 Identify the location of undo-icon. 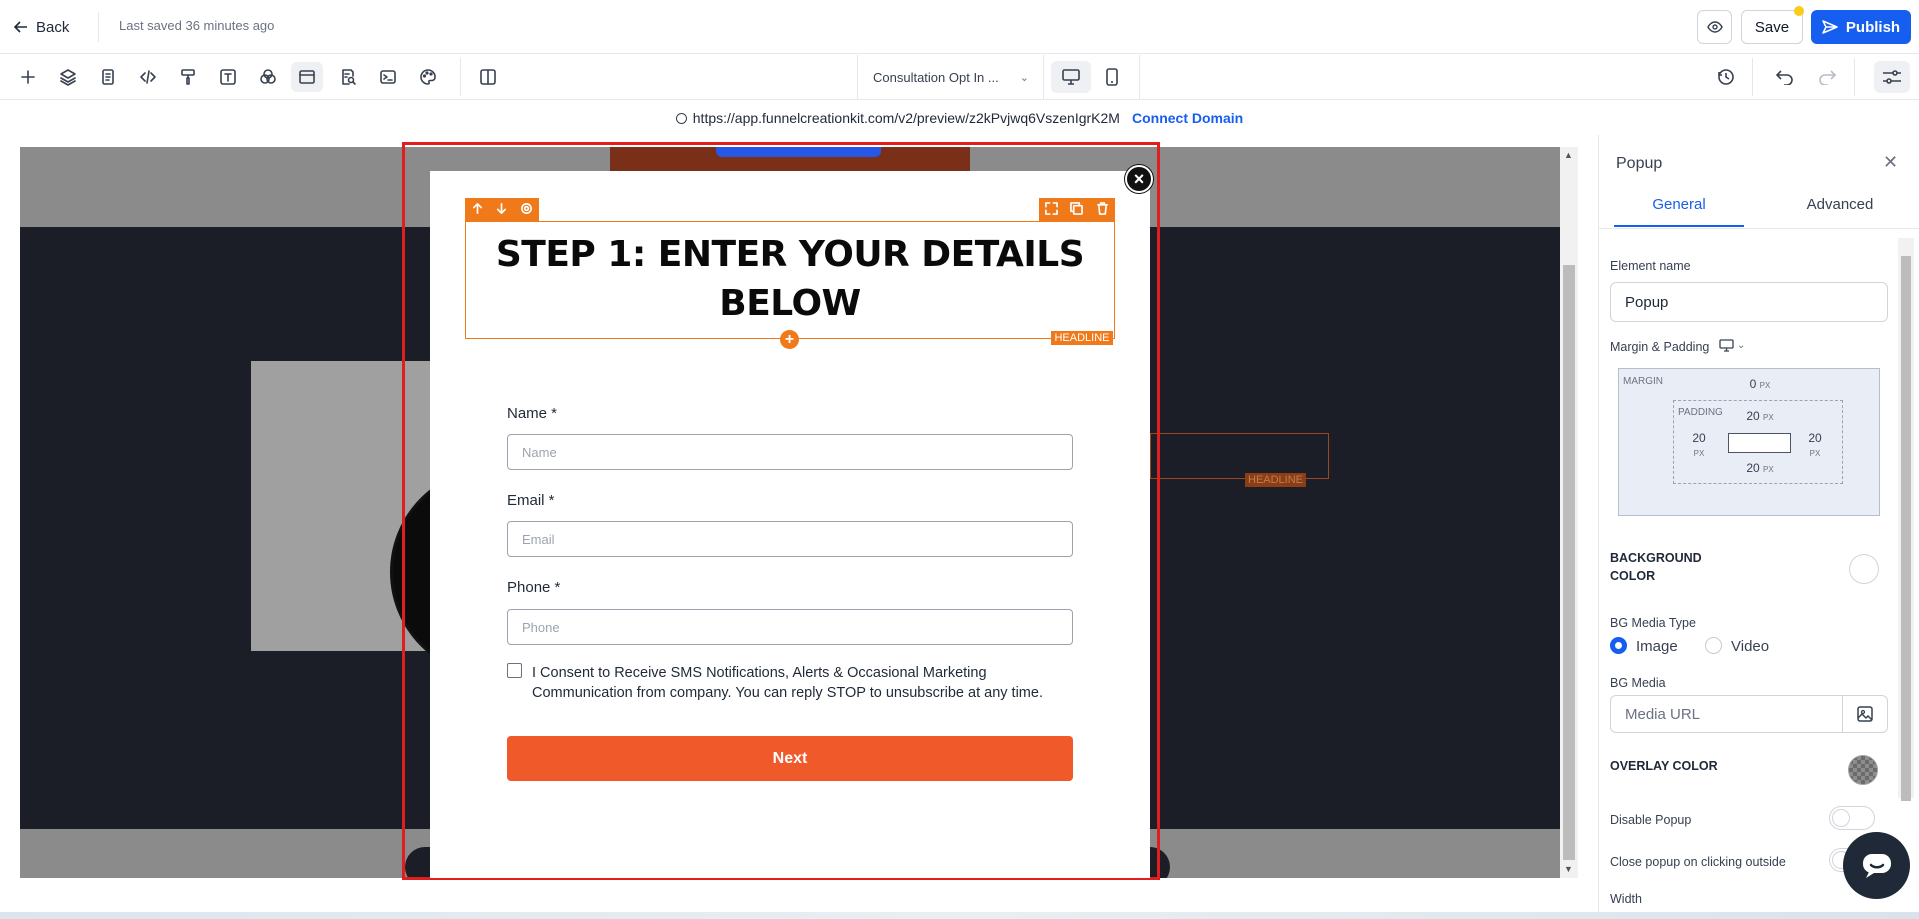
(1784, 77).